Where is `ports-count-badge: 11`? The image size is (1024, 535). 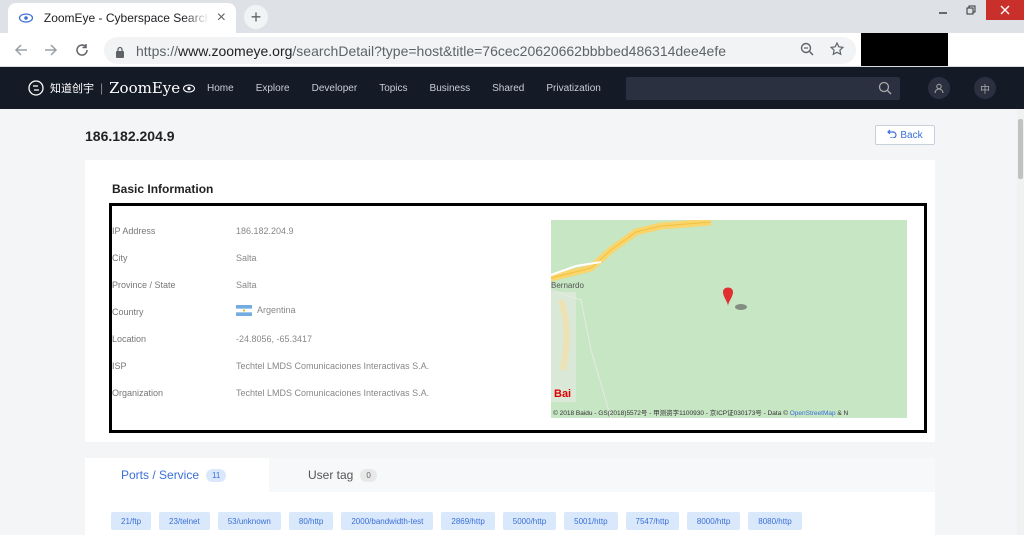 ports-count-badge: 11 is located at coordinates (216, 475).